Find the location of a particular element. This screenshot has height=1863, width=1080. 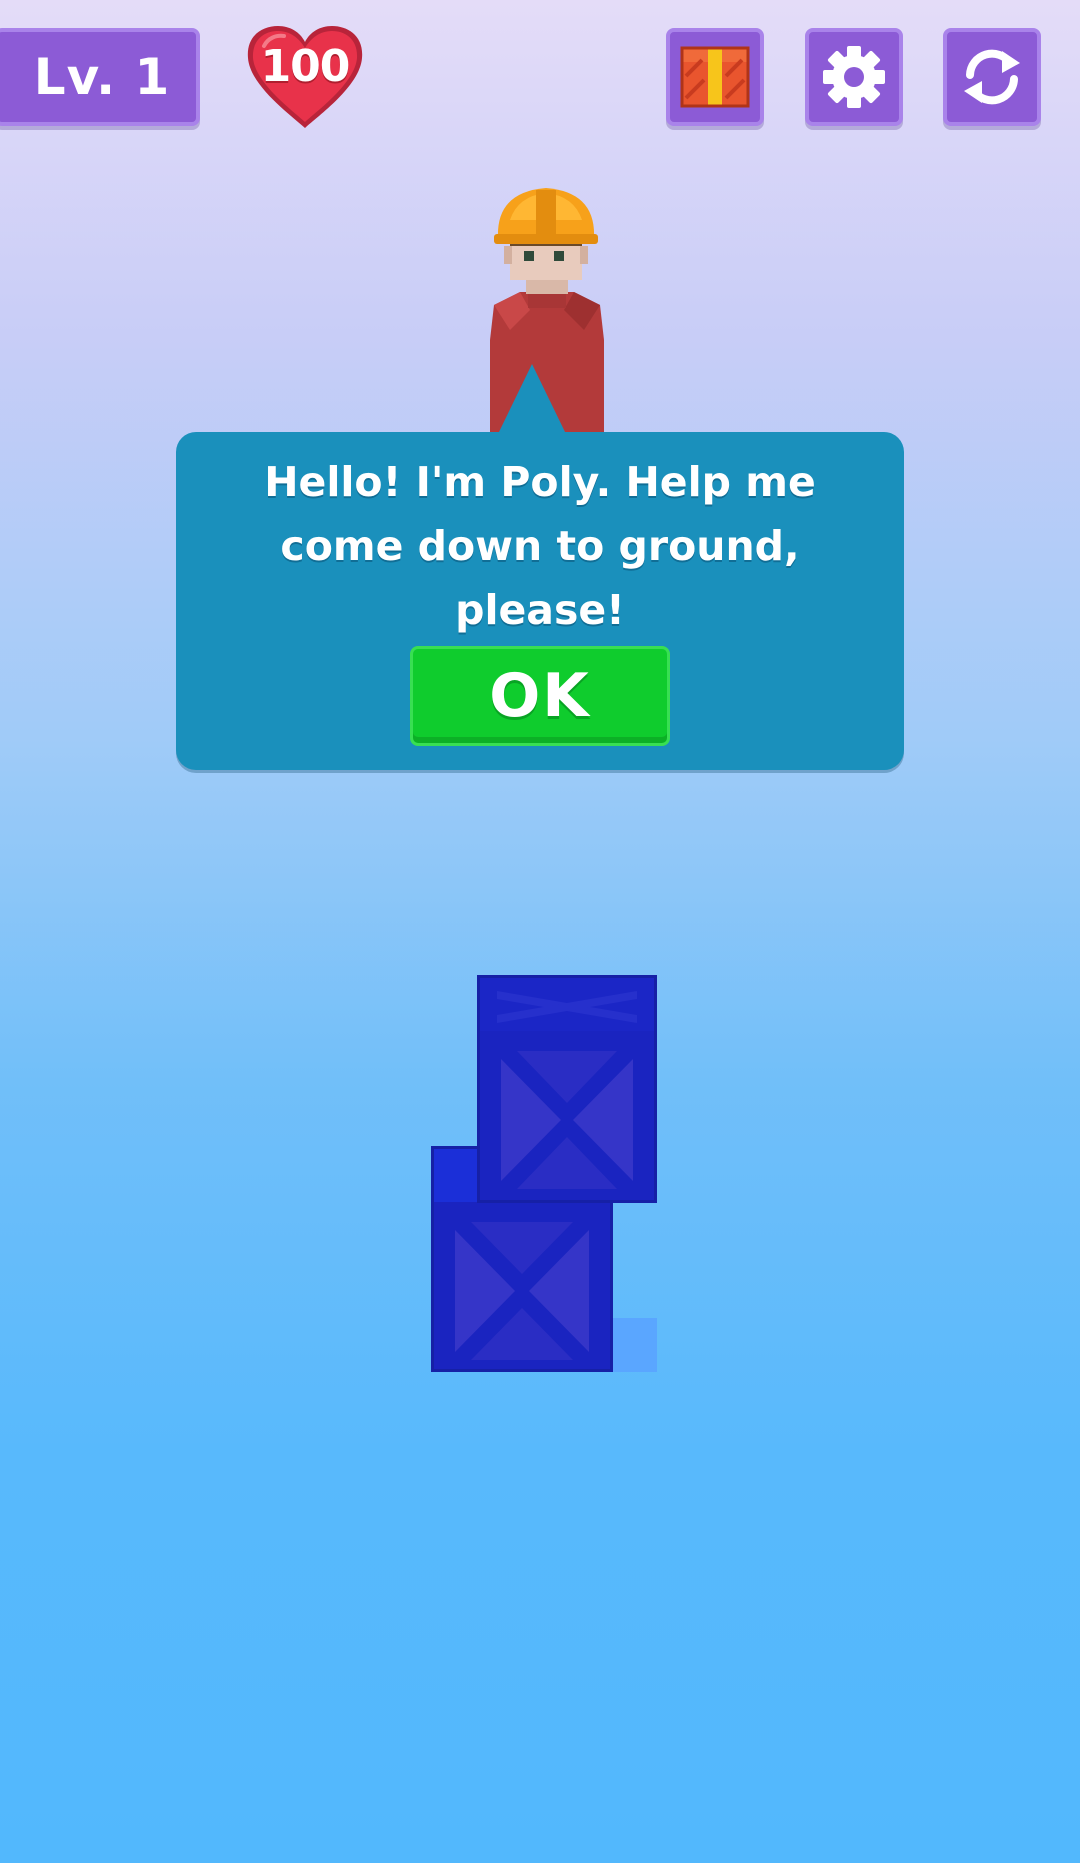

lives-count: 100 is located at coordinates (305, 66).